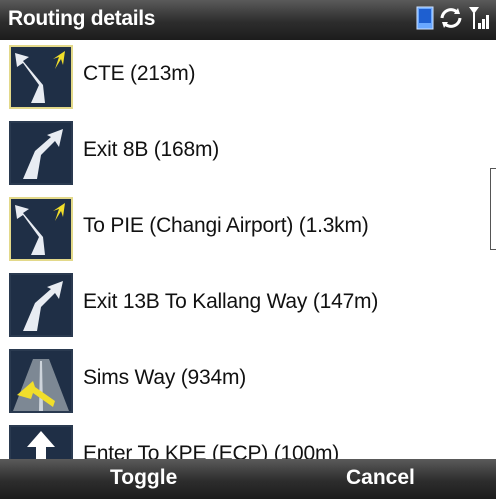  I want to click on route-label: CTE (213m), so click(139, 73).